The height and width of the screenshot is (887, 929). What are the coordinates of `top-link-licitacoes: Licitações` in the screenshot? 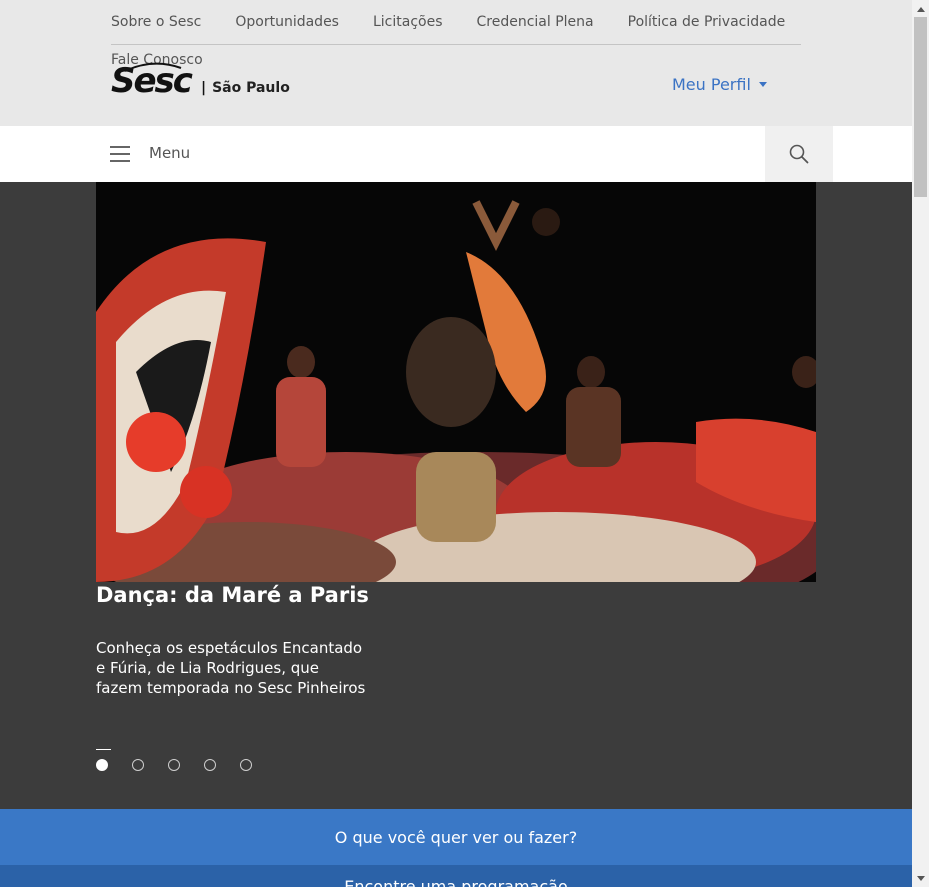 It's located at (408, 22).